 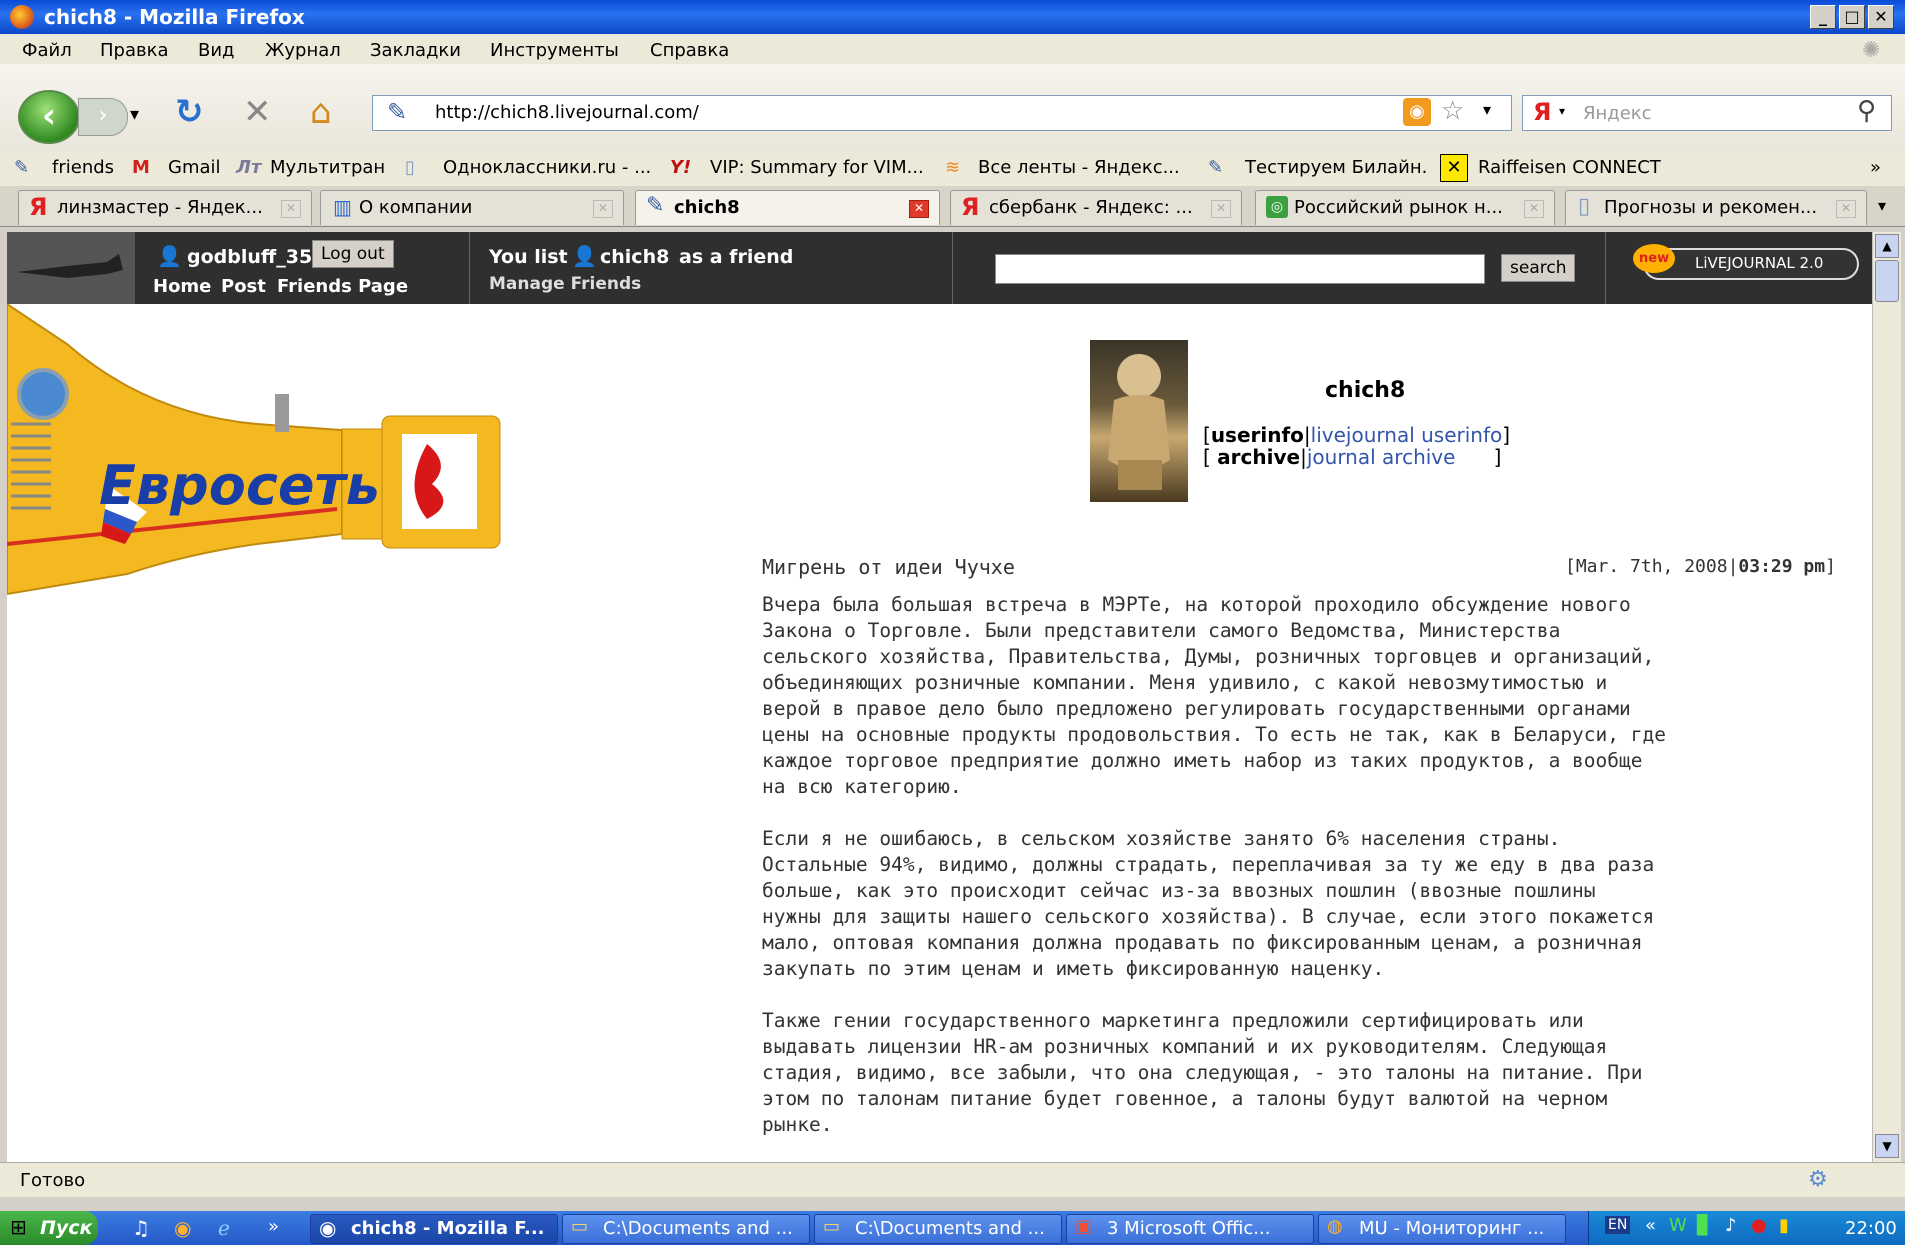 I want to click on bookmark-beeline: Тестируем Билайн., so click(x=1336, y=167).